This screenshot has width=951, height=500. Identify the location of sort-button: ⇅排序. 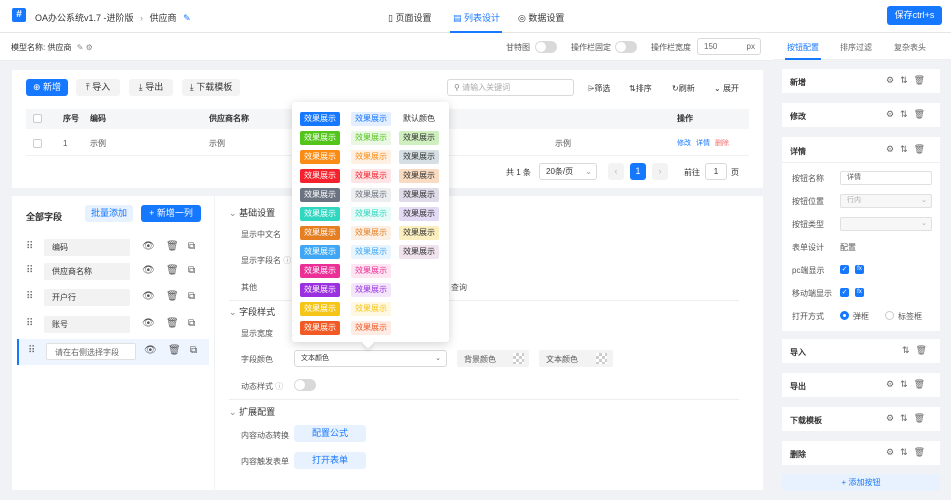
(640, 88).